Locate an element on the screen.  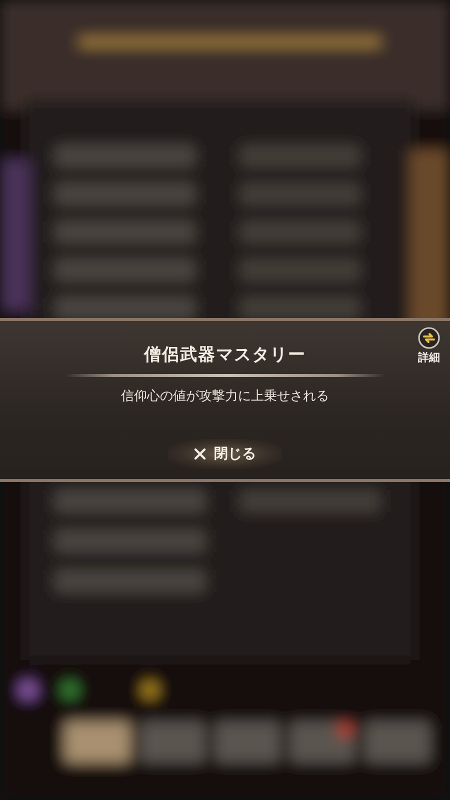
detail-button: 詳細 is located at coordinates (429, 346).